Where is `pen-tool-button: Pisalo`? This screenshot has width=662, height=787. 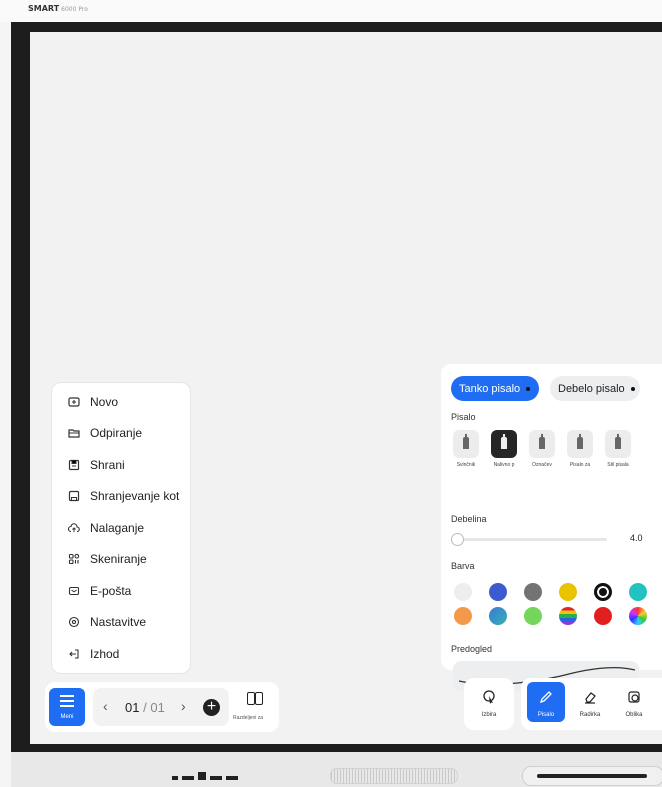 pen-tool-button: Pisalo is located at coordinates (546, 702).